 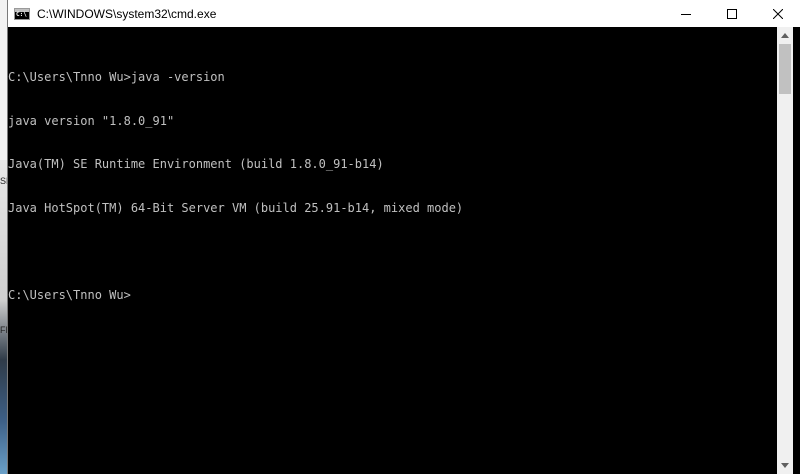 What do you see at coordinates (127, 13) in the screenshot?
I see `window-title: C:\WINDOWS\system32\cmd.exe` at bounding box center [127, 13].